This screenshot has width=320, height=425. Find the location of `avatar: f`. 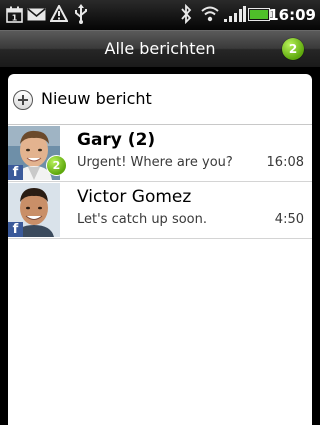

avatar: f is located at coordinates (34, 210).